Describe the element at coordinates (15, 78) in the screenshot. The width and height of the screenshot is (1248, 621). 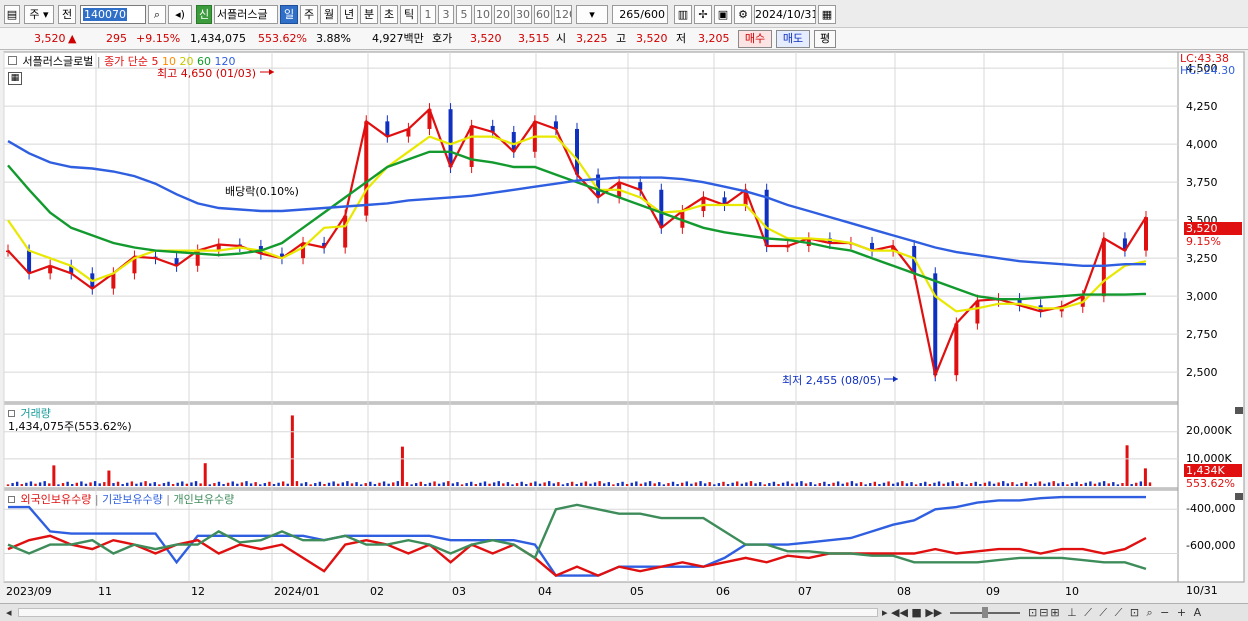
I see `grid-toggle-icon: ▦` at that location.